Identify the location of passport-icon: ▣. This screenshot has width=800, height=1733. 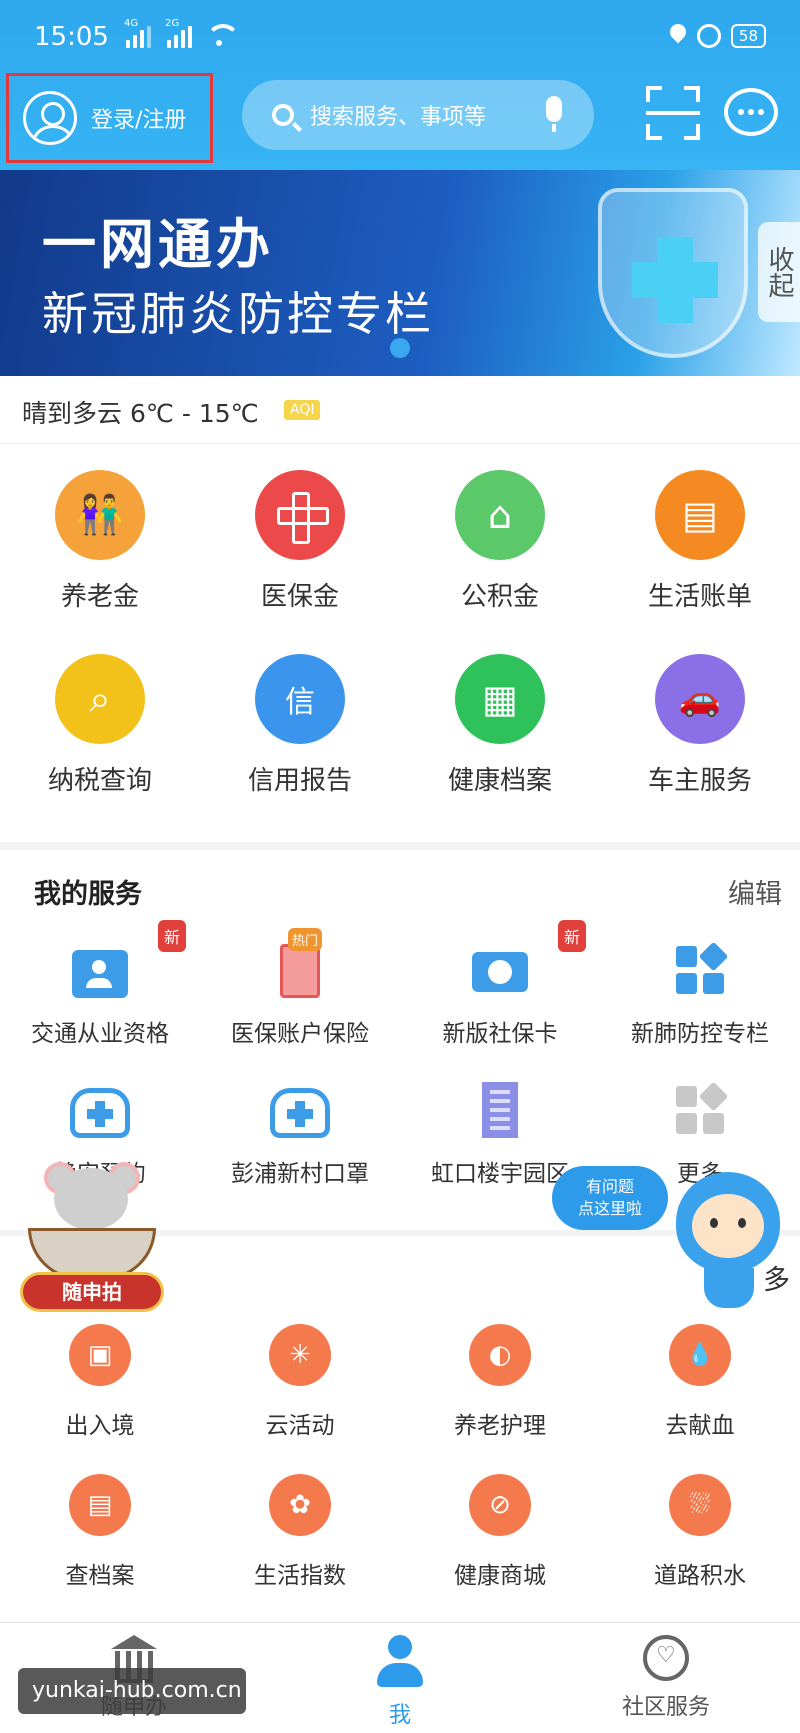
(100, 1355).